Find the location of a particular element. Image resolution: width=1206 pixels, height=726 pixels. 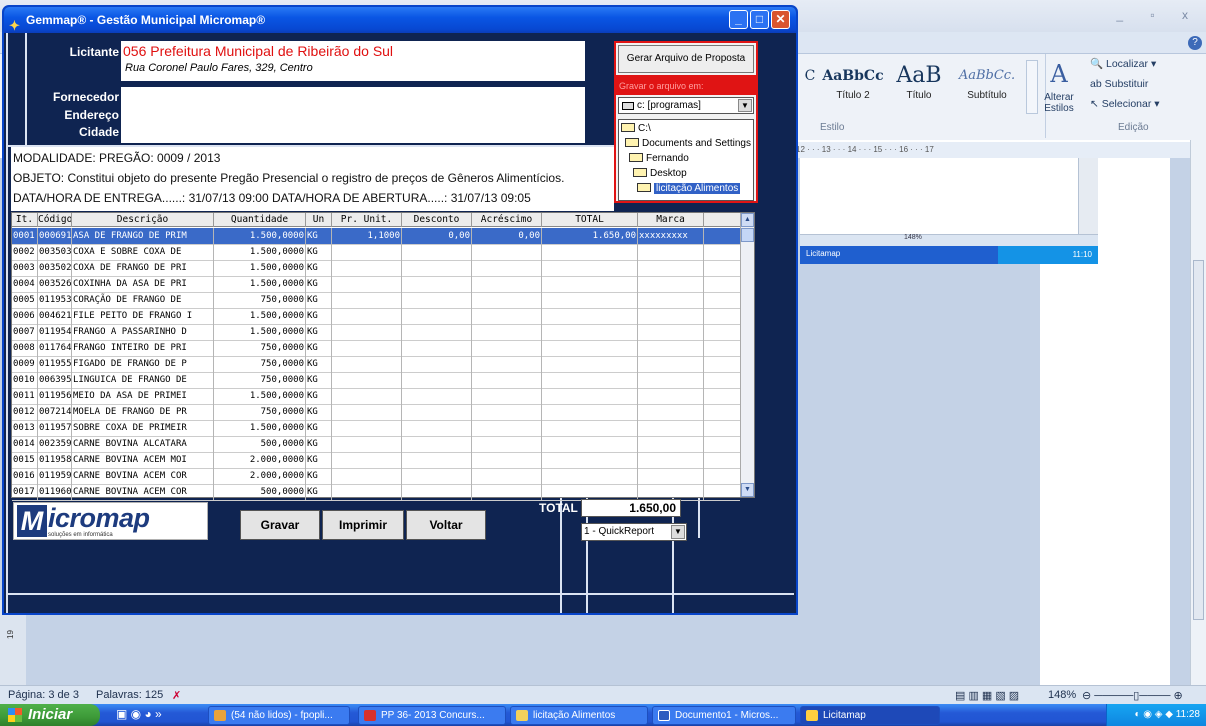

table-cell: KG is located at coordinates (319, 492).